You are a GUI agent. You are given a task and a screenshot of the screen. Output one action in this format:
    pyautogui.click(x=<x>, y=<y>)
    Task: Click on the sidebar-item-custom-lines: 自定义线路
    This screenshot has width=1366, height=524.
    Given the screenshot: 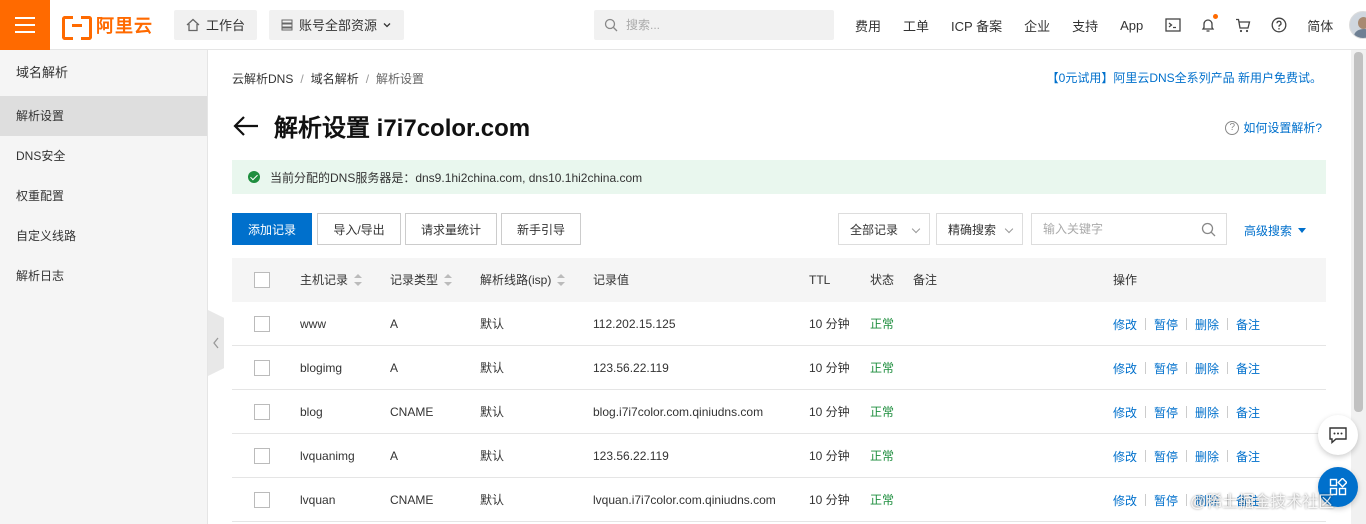 What is the action you would take?
    pyautogui.click(x=103, y=236)
    